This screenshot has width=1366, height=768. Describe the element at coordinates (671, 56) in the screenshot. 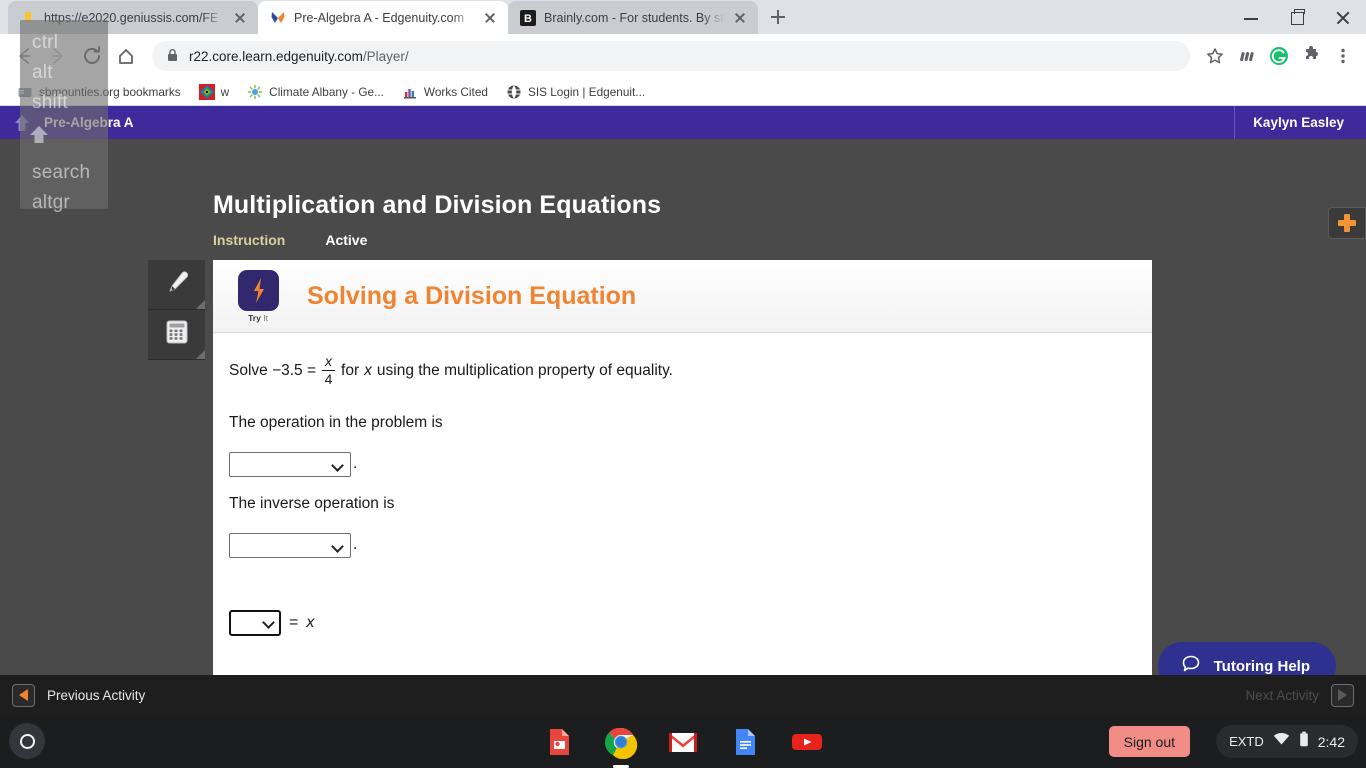

I see `address-bar: r22.core.learn.edgenuity.com/Player/` at that location.